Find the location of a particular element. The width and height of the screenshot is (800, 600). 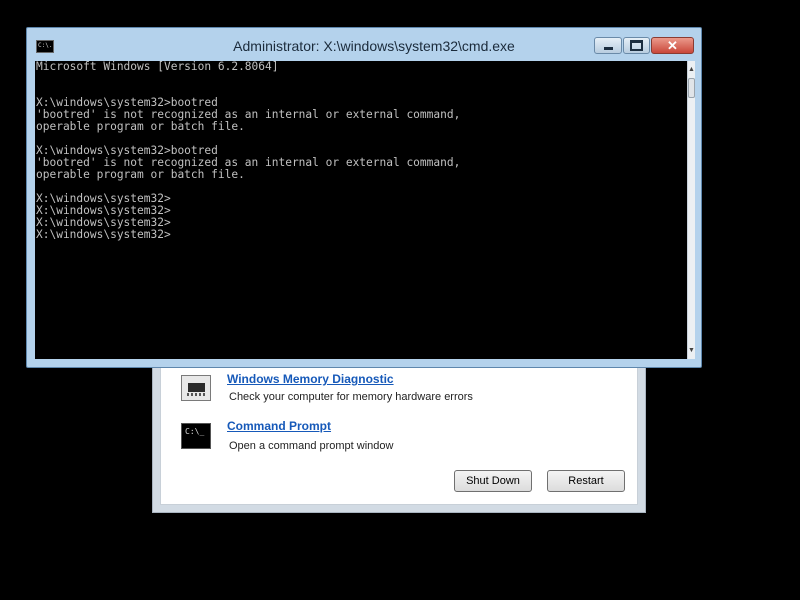

maximize-button is located at coordinates (636, 45).